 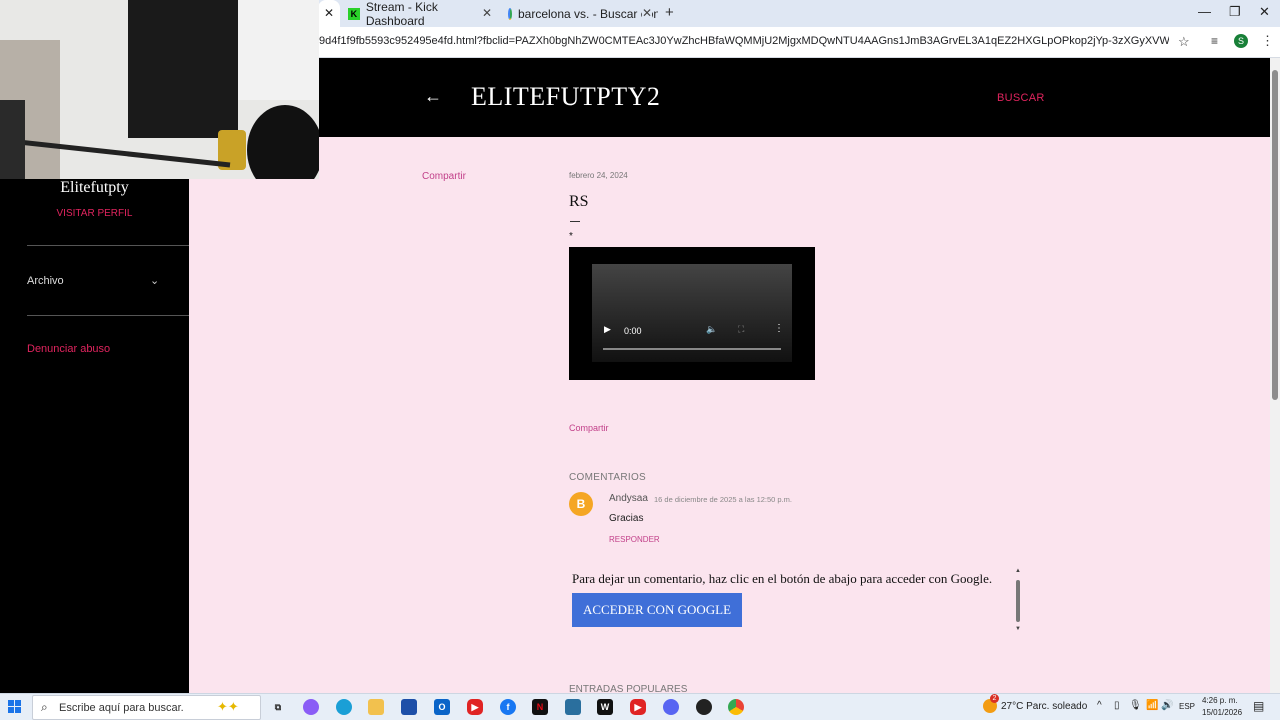 I want to click on store-icon, so click(x=409, y=707).